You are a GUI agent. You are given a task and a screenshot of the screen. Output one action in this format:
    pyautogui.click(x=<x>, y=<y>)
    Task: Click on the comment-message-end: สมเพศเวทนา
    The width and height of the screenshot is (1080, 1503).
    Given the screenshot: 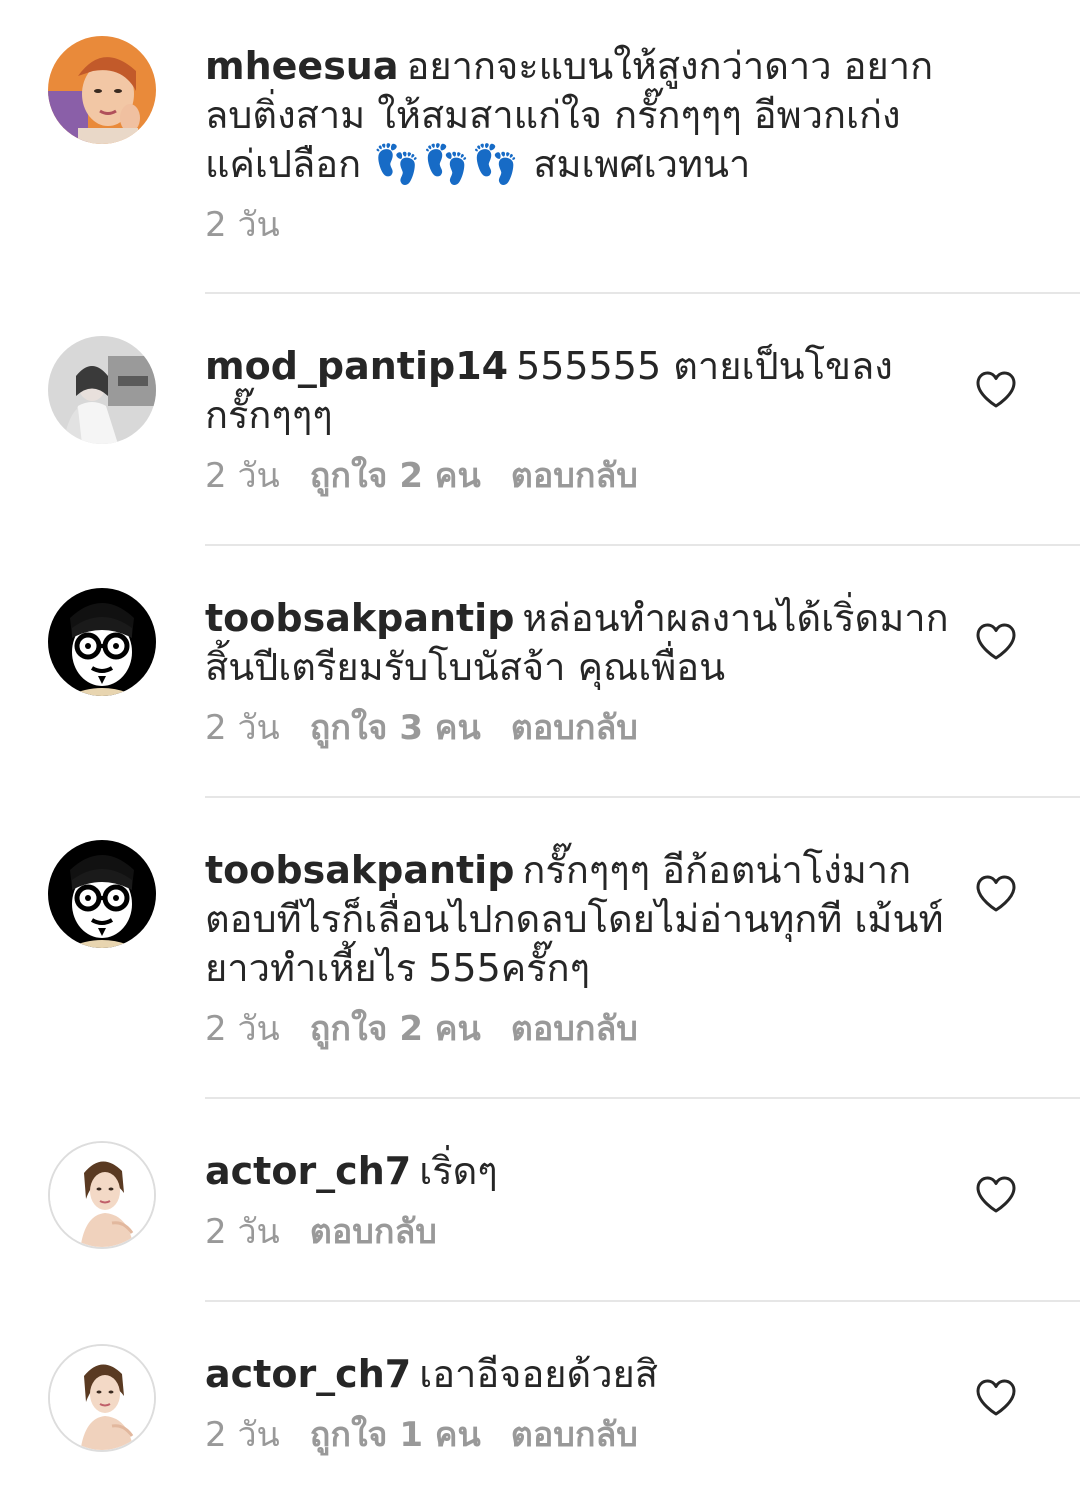 What is the action you would take?
    pyautogui.click(x=642, y=164)
    